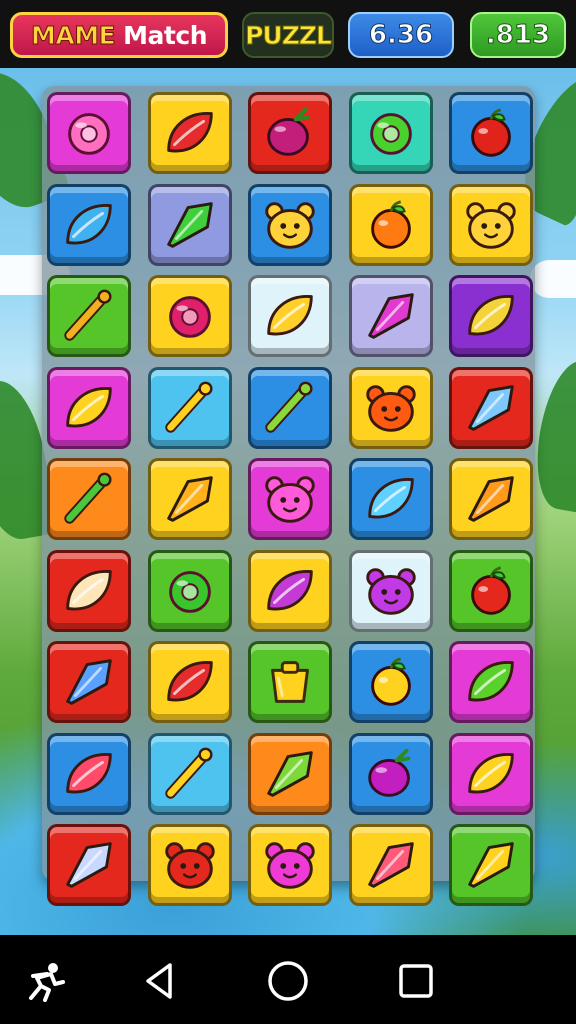 This screenshot has height=1024, width=576. I want to click on recents-icon, so click(416, 981).